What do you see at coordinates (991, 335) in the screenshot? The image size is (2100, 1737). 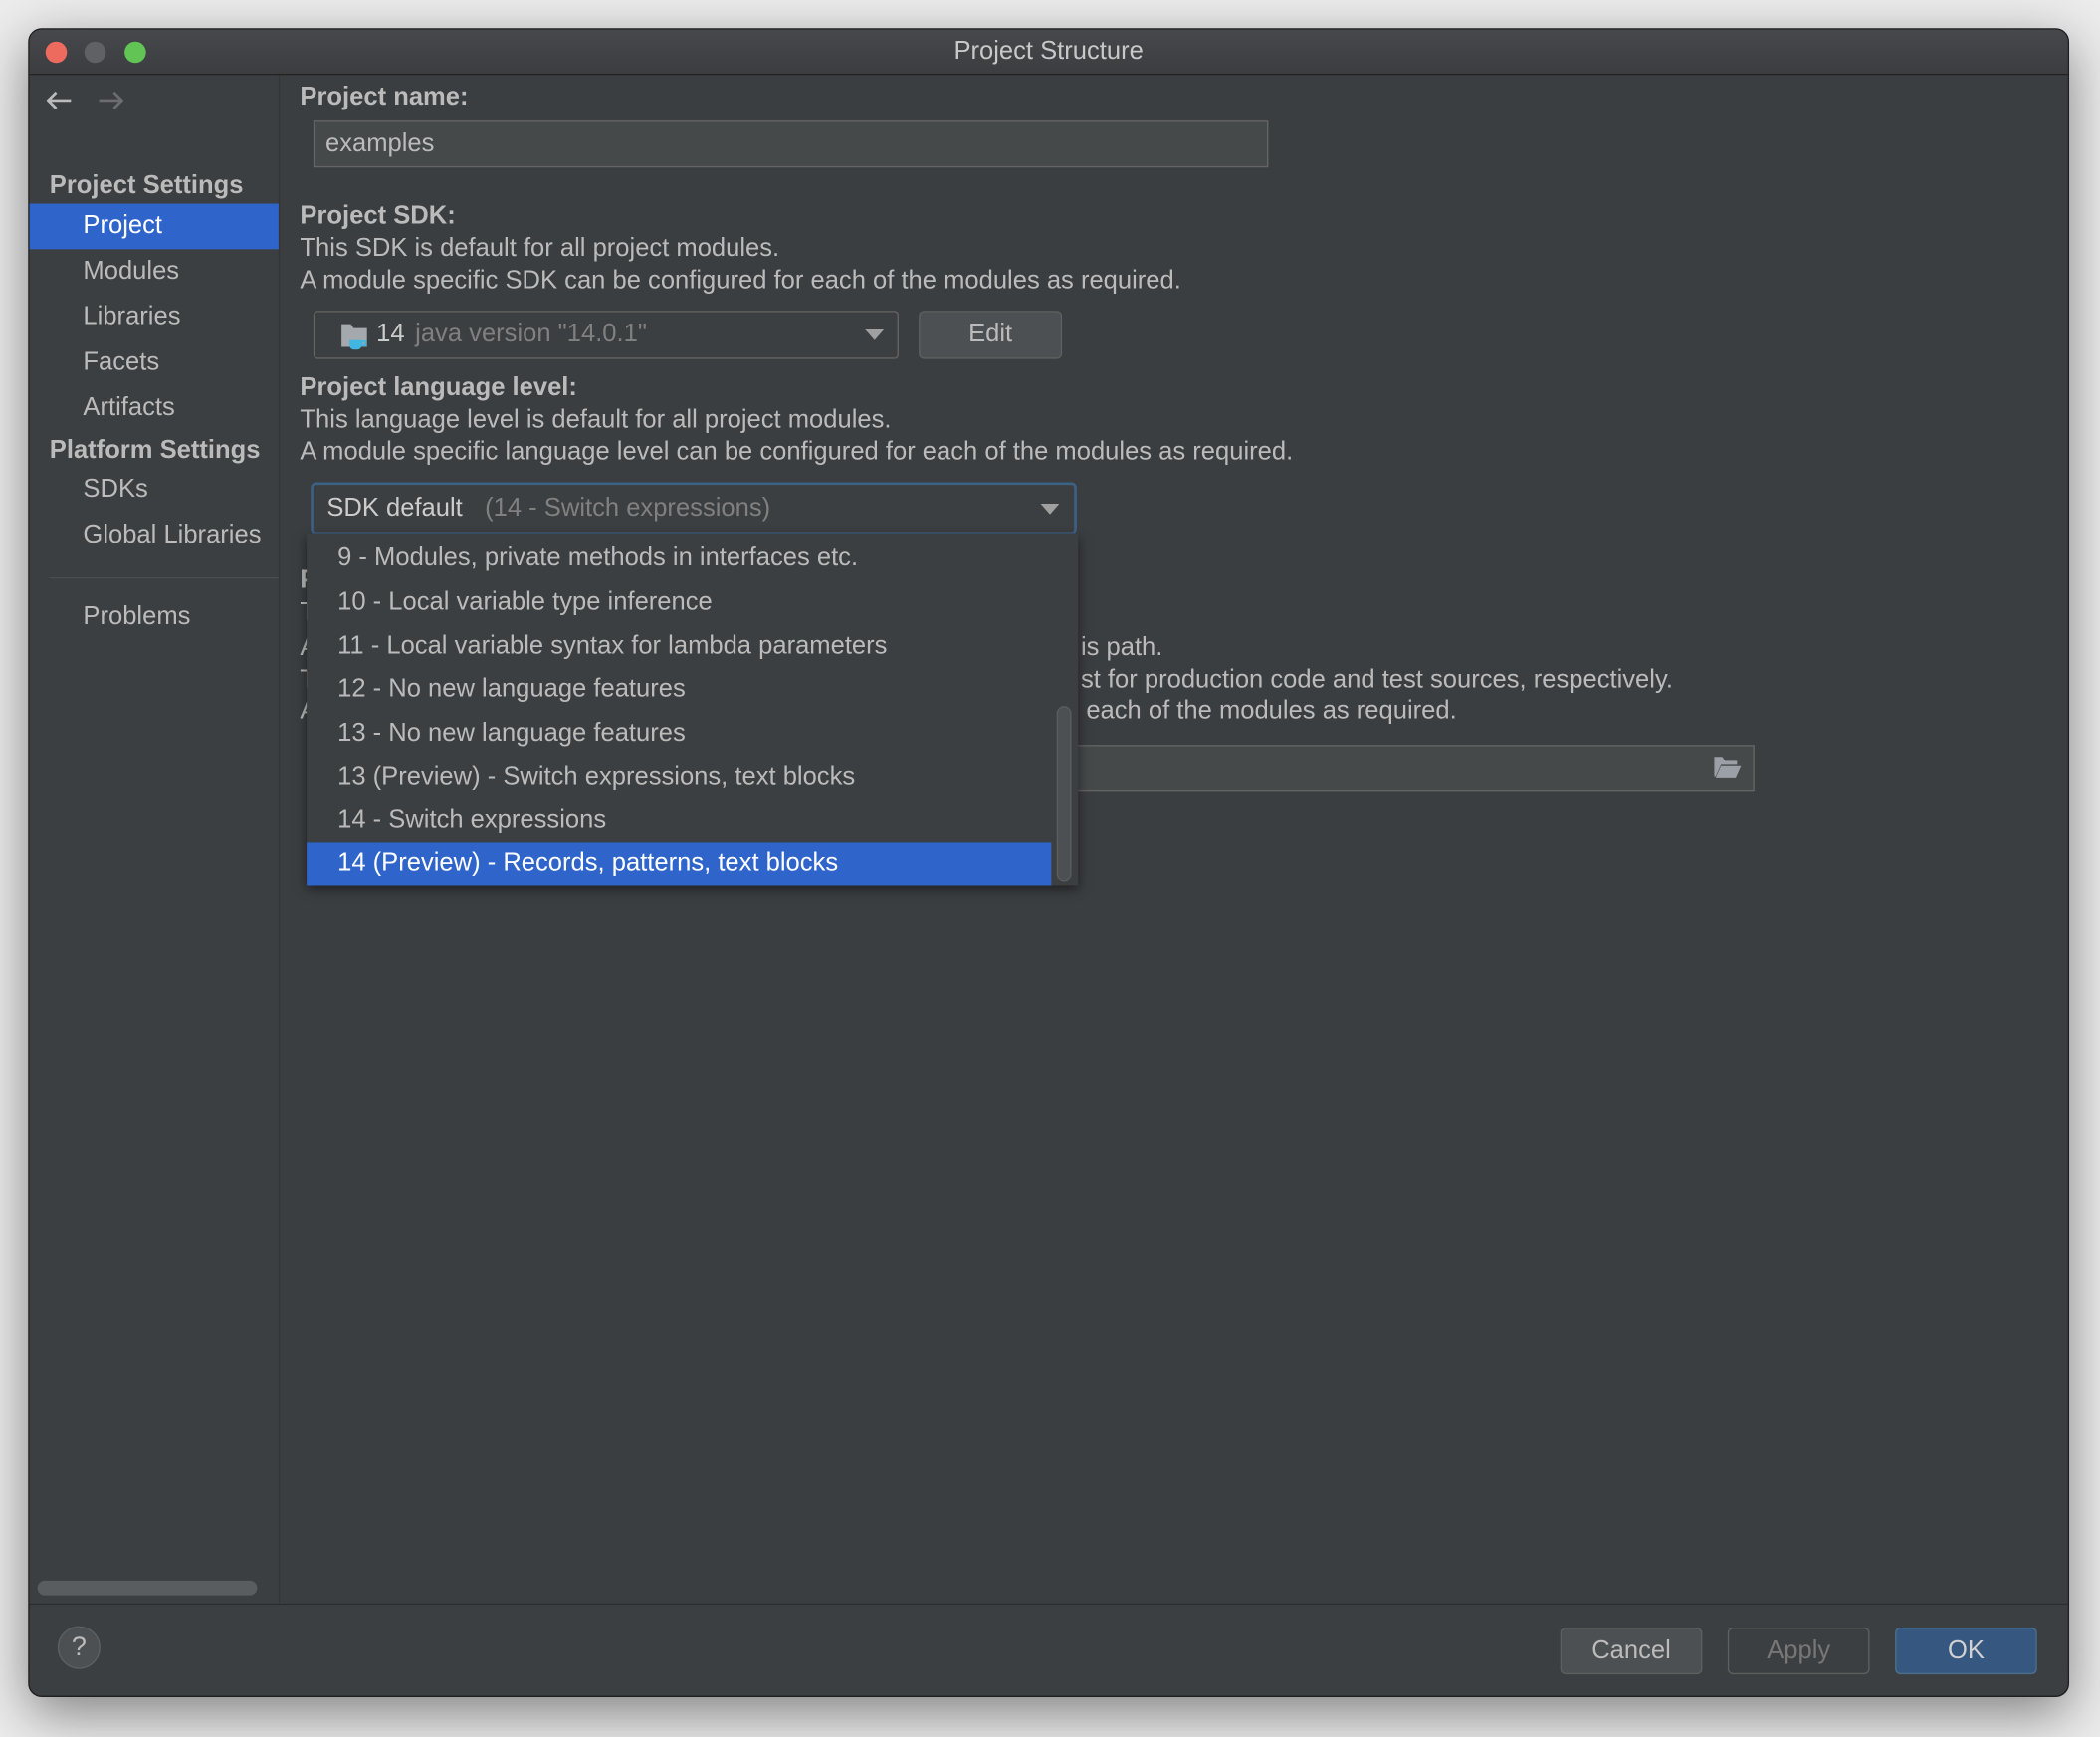 I see `edit-sdk-button: Edit` at bounding box center [991, 335].